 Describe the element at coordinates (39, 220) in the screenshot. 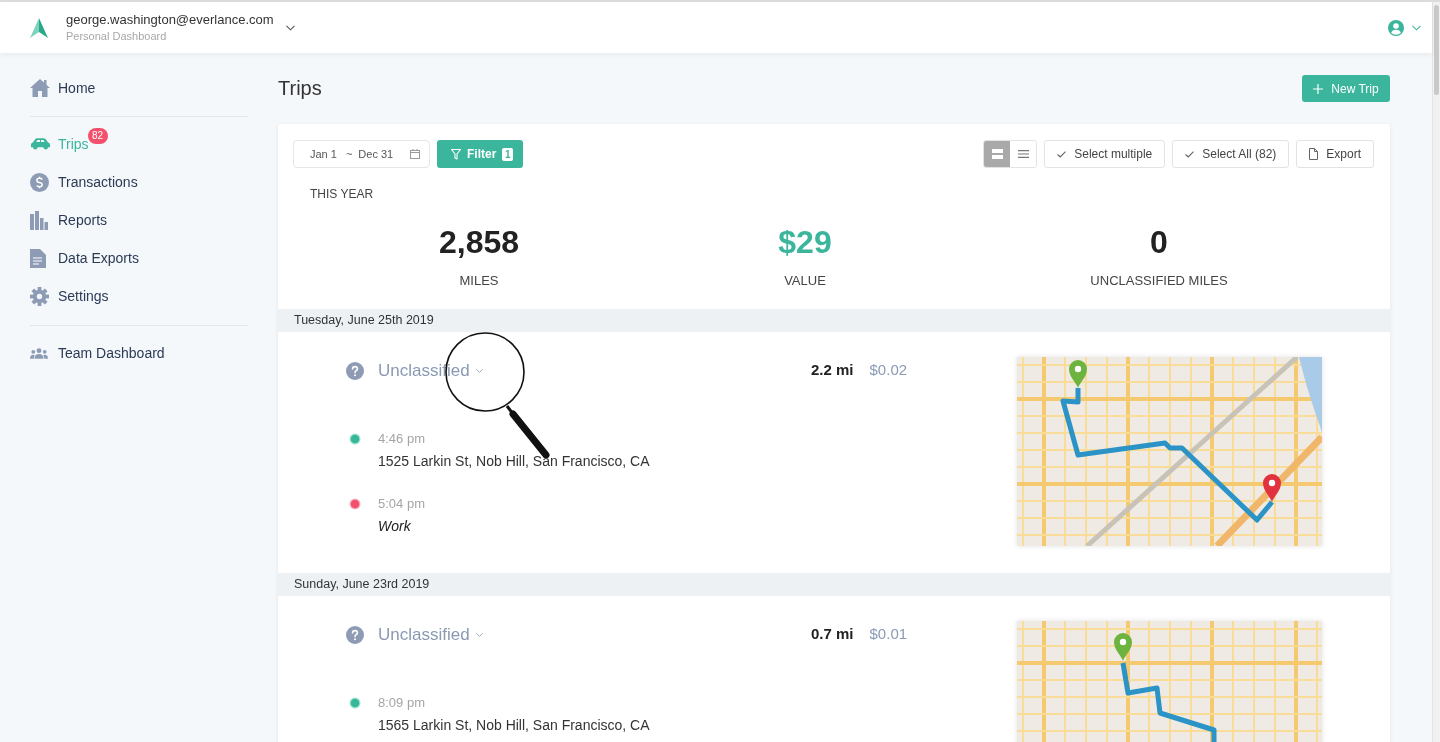

I see `bar-chart-icon` at that location.